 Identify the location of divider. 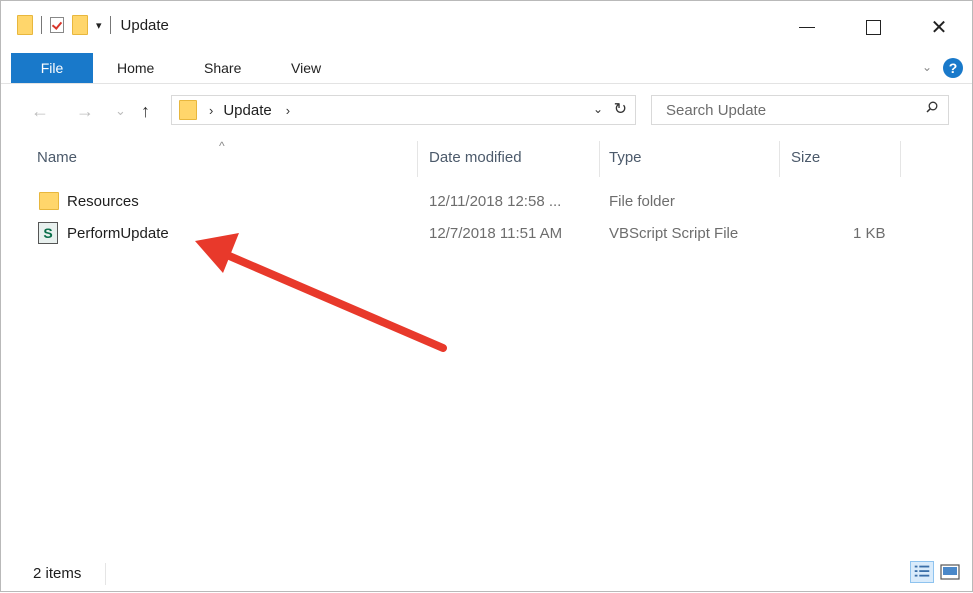
(105, 574).